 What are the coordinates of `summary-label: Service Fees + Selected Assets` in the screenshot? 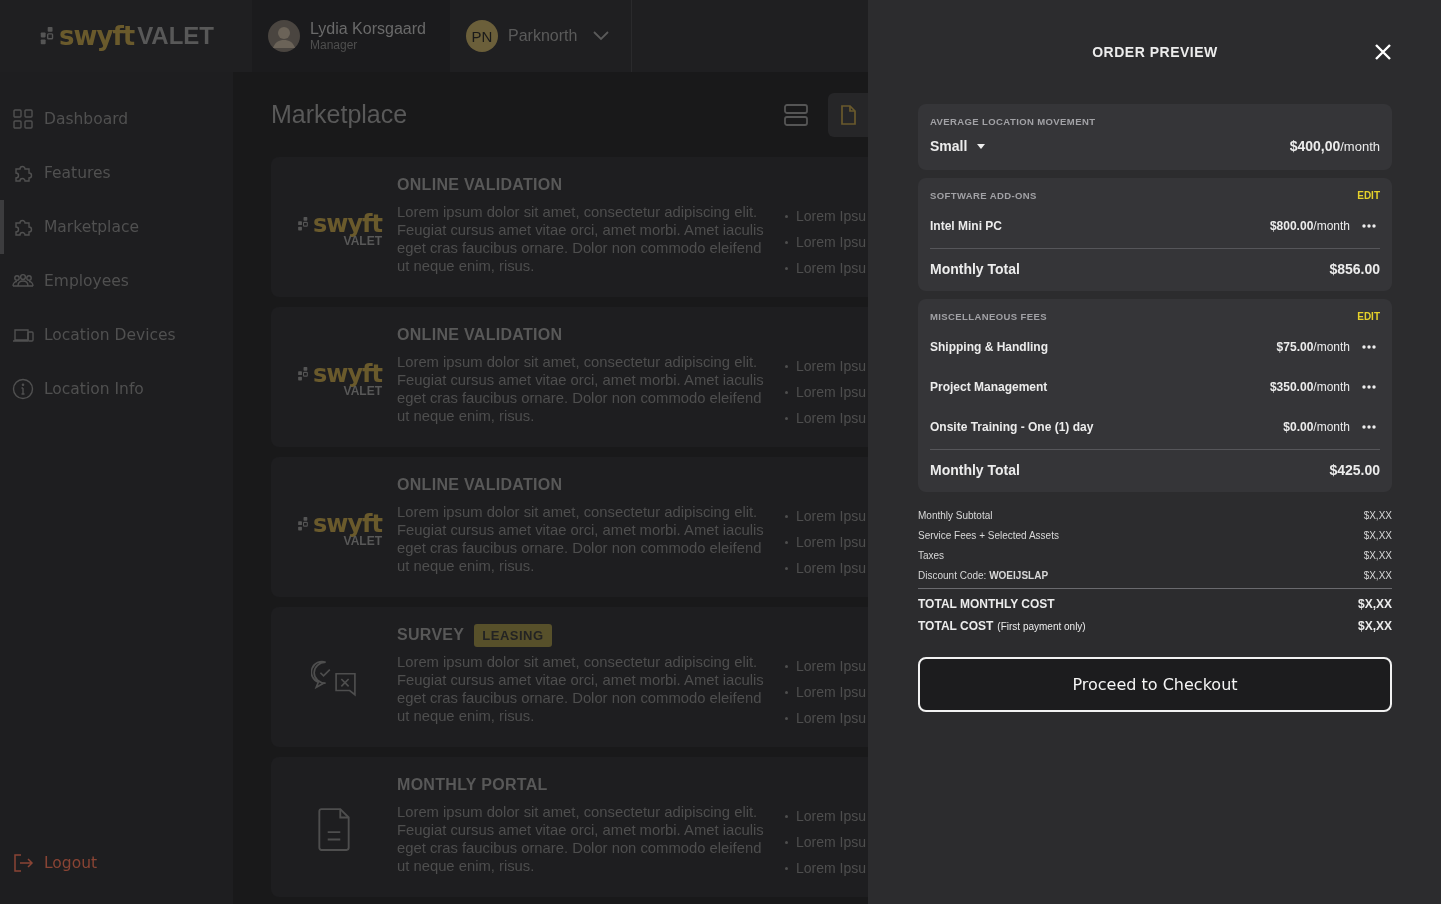 It's located at (988, 535).